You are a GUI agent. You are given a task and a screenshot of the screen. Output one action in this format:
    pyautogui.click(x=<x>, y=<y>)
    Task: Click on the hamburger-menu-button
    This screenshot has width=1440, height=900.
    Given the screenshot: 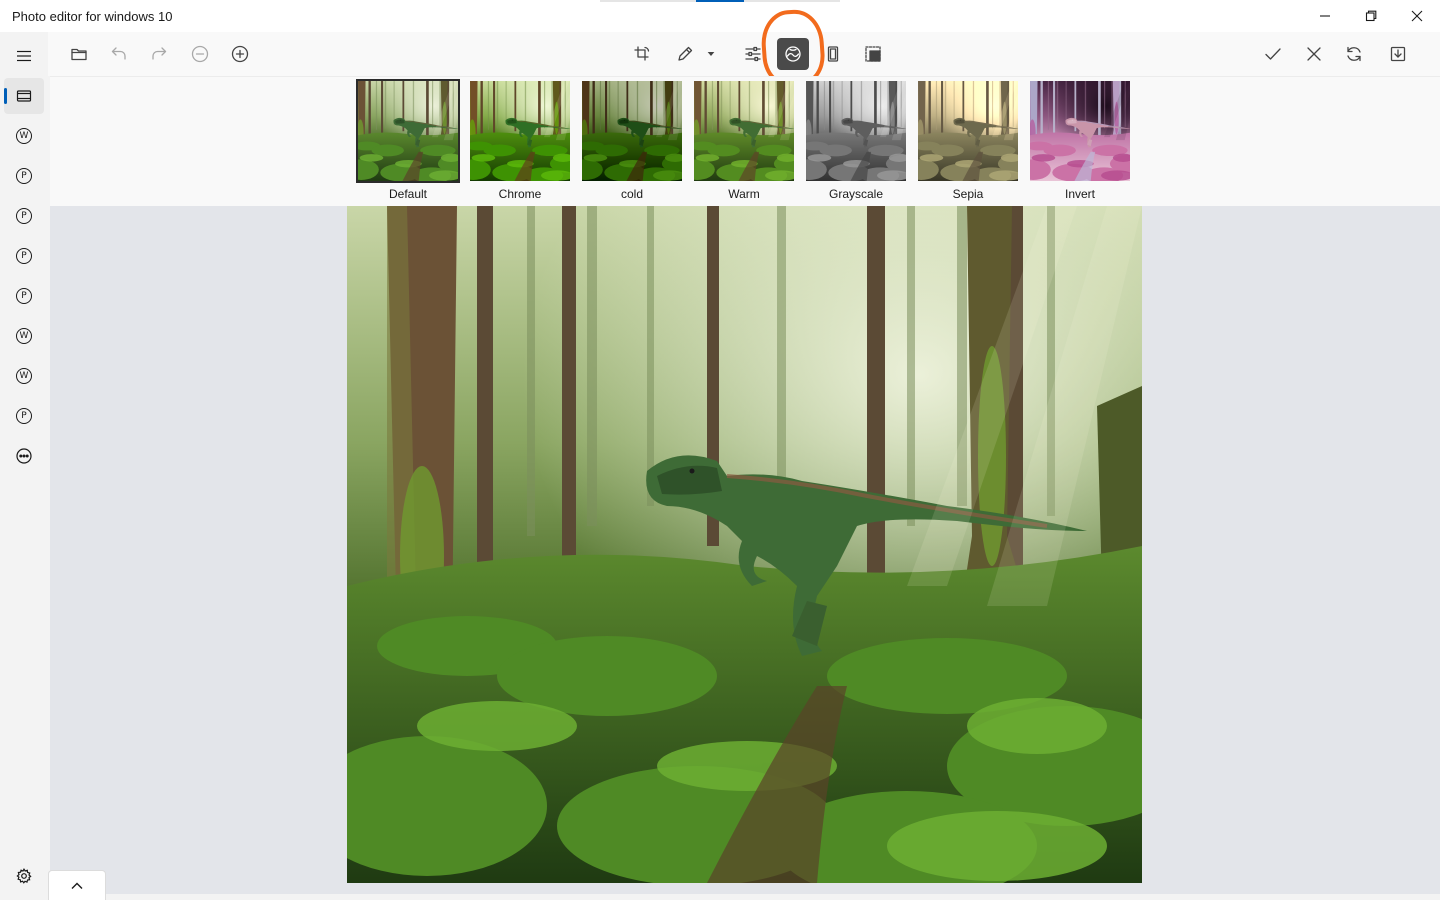 What is the action you would take?
    pyautogui.click(x=24, y=56)
    